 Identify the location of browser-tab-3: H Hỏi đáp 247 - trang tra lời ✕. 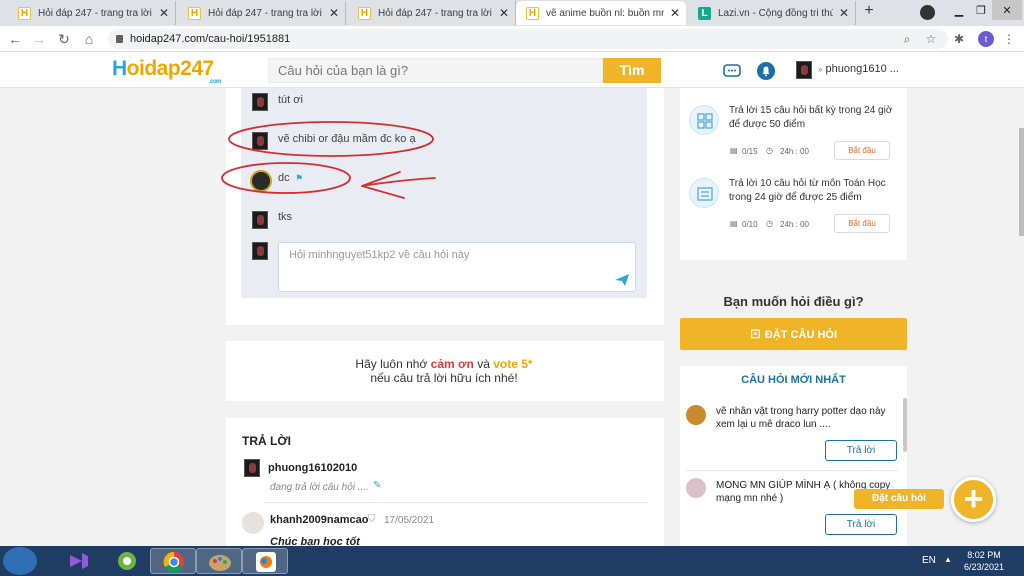
(432, 13).